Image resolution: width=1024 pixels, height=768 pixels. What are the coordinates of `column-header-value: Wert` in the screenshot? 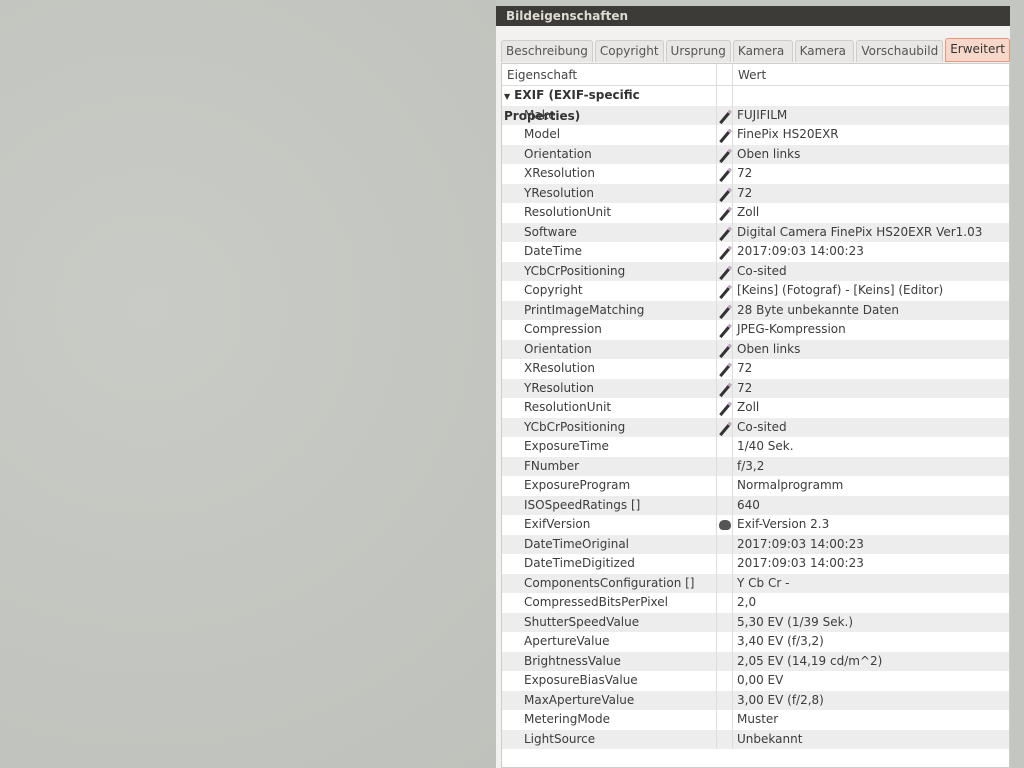 It's located at (871, 74).